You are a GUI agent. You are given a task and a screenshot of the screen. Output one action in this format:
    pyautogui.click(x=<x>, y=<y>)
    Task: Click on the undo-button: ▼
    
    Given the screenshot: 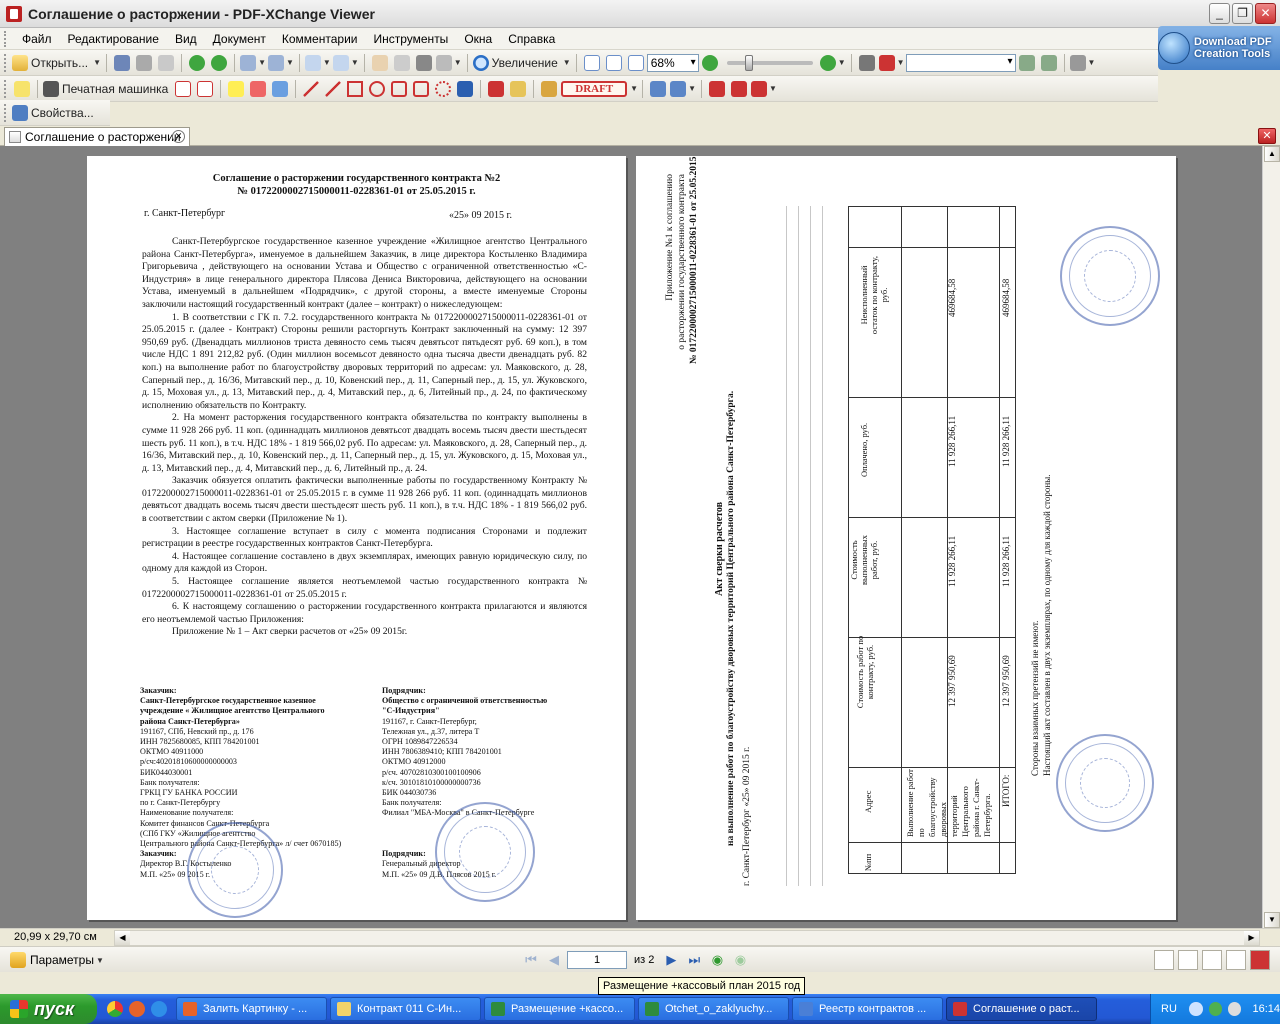 What is the action you would take?
    pyautogui.click(x=253, y=63)
    